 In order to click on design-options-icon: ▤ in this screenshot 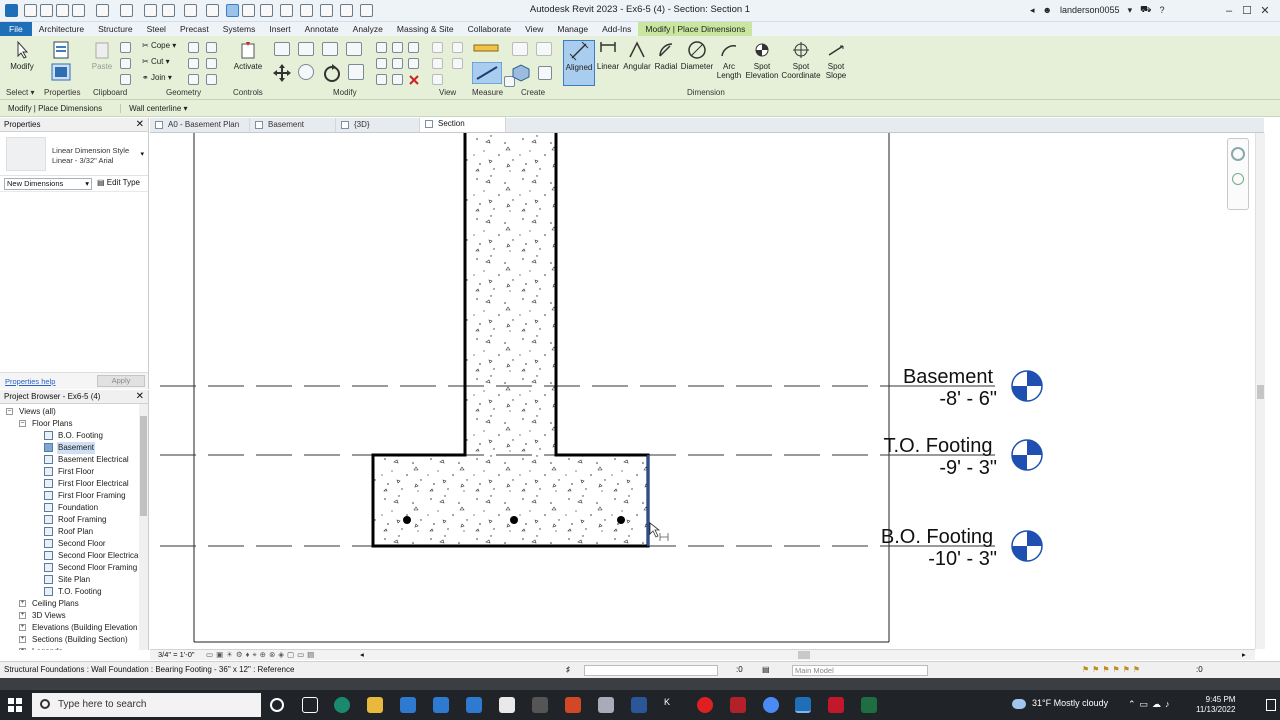, I will do `click(766, 670)`.